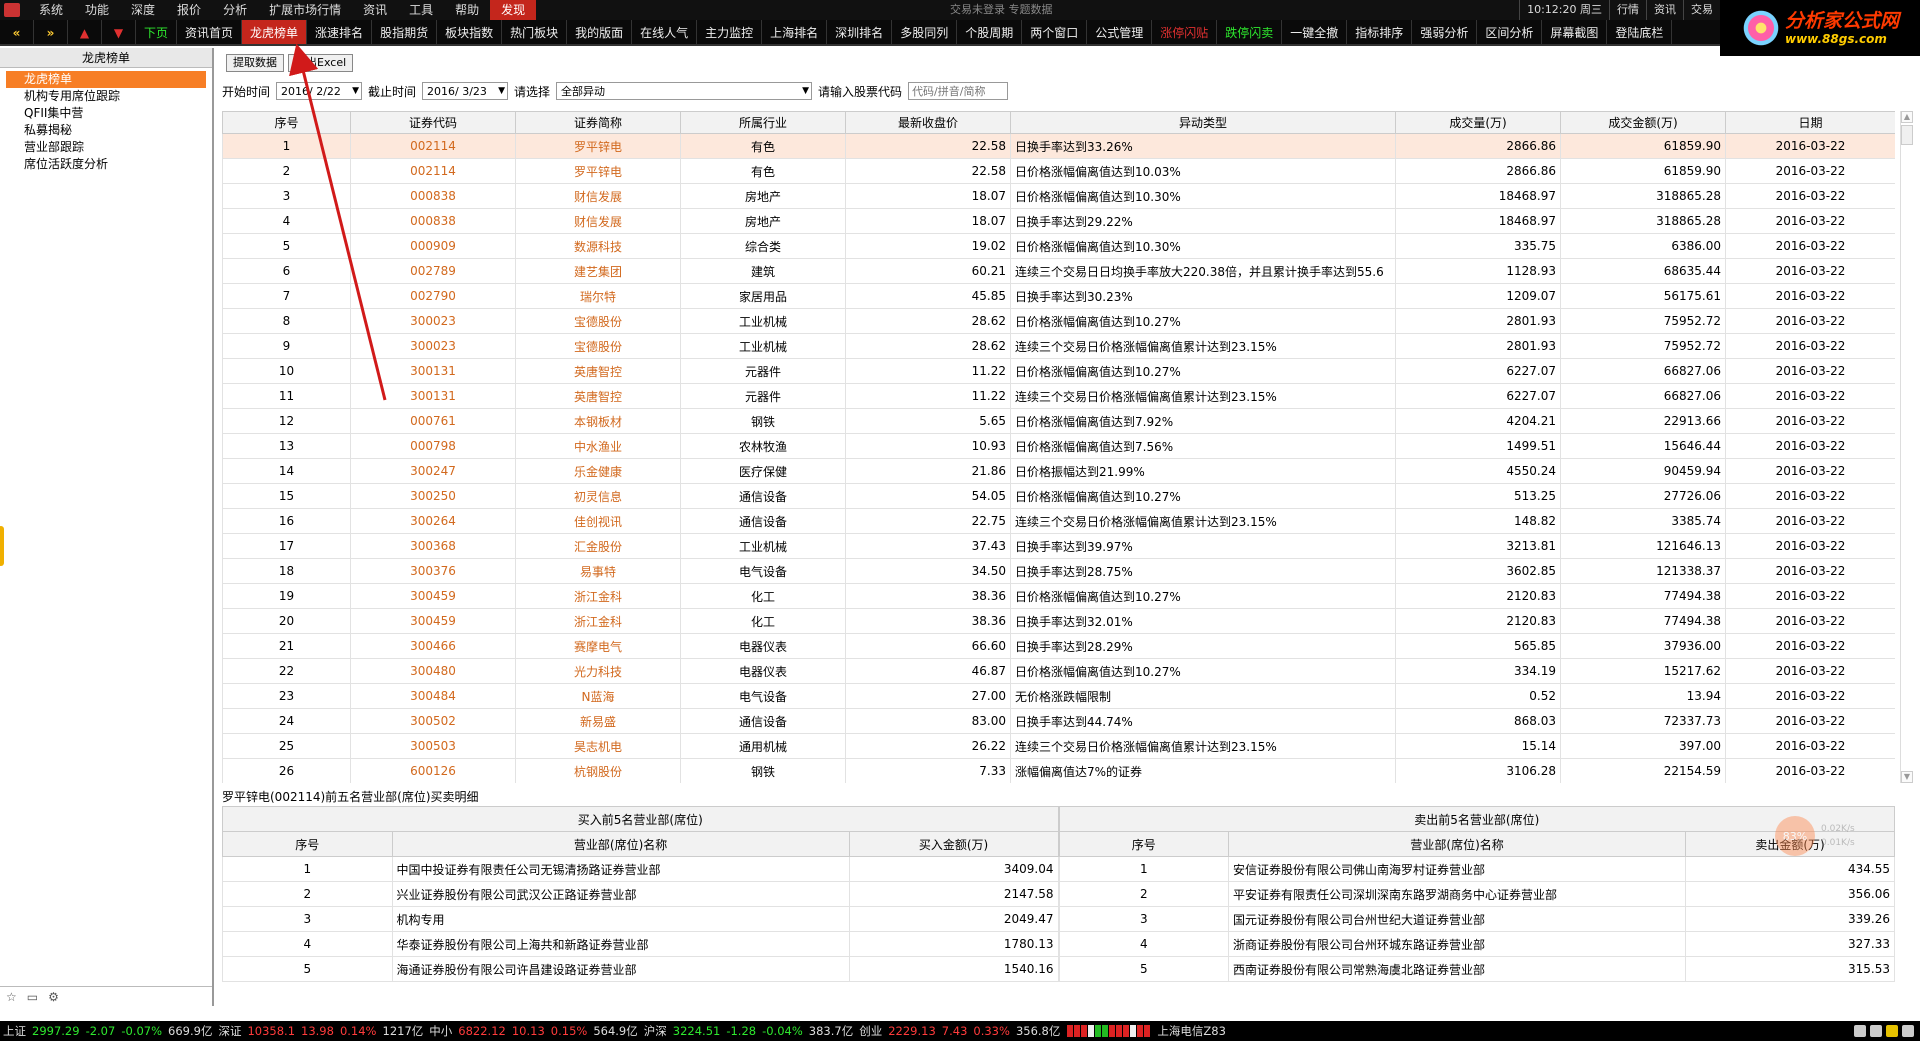 This screenshot has width=1920, height=1041. Describe the element at coordinates (1250, 32) in the screenshot. I see `toolbar-item-16: 跌停闪卖` at that location.